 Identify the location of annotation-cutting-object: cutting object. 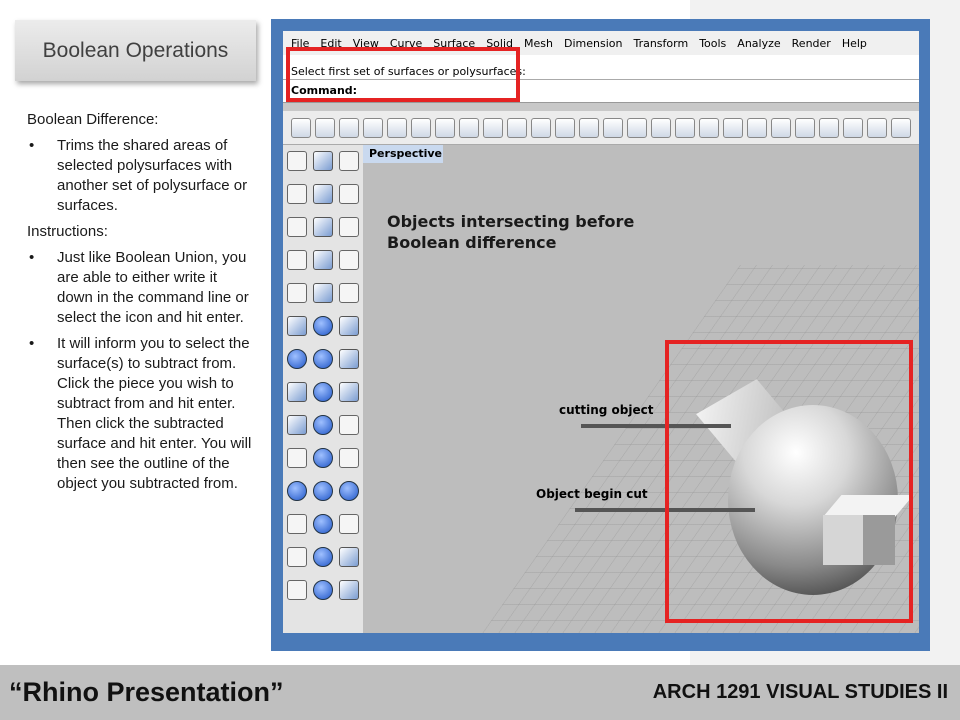
(606, 410).